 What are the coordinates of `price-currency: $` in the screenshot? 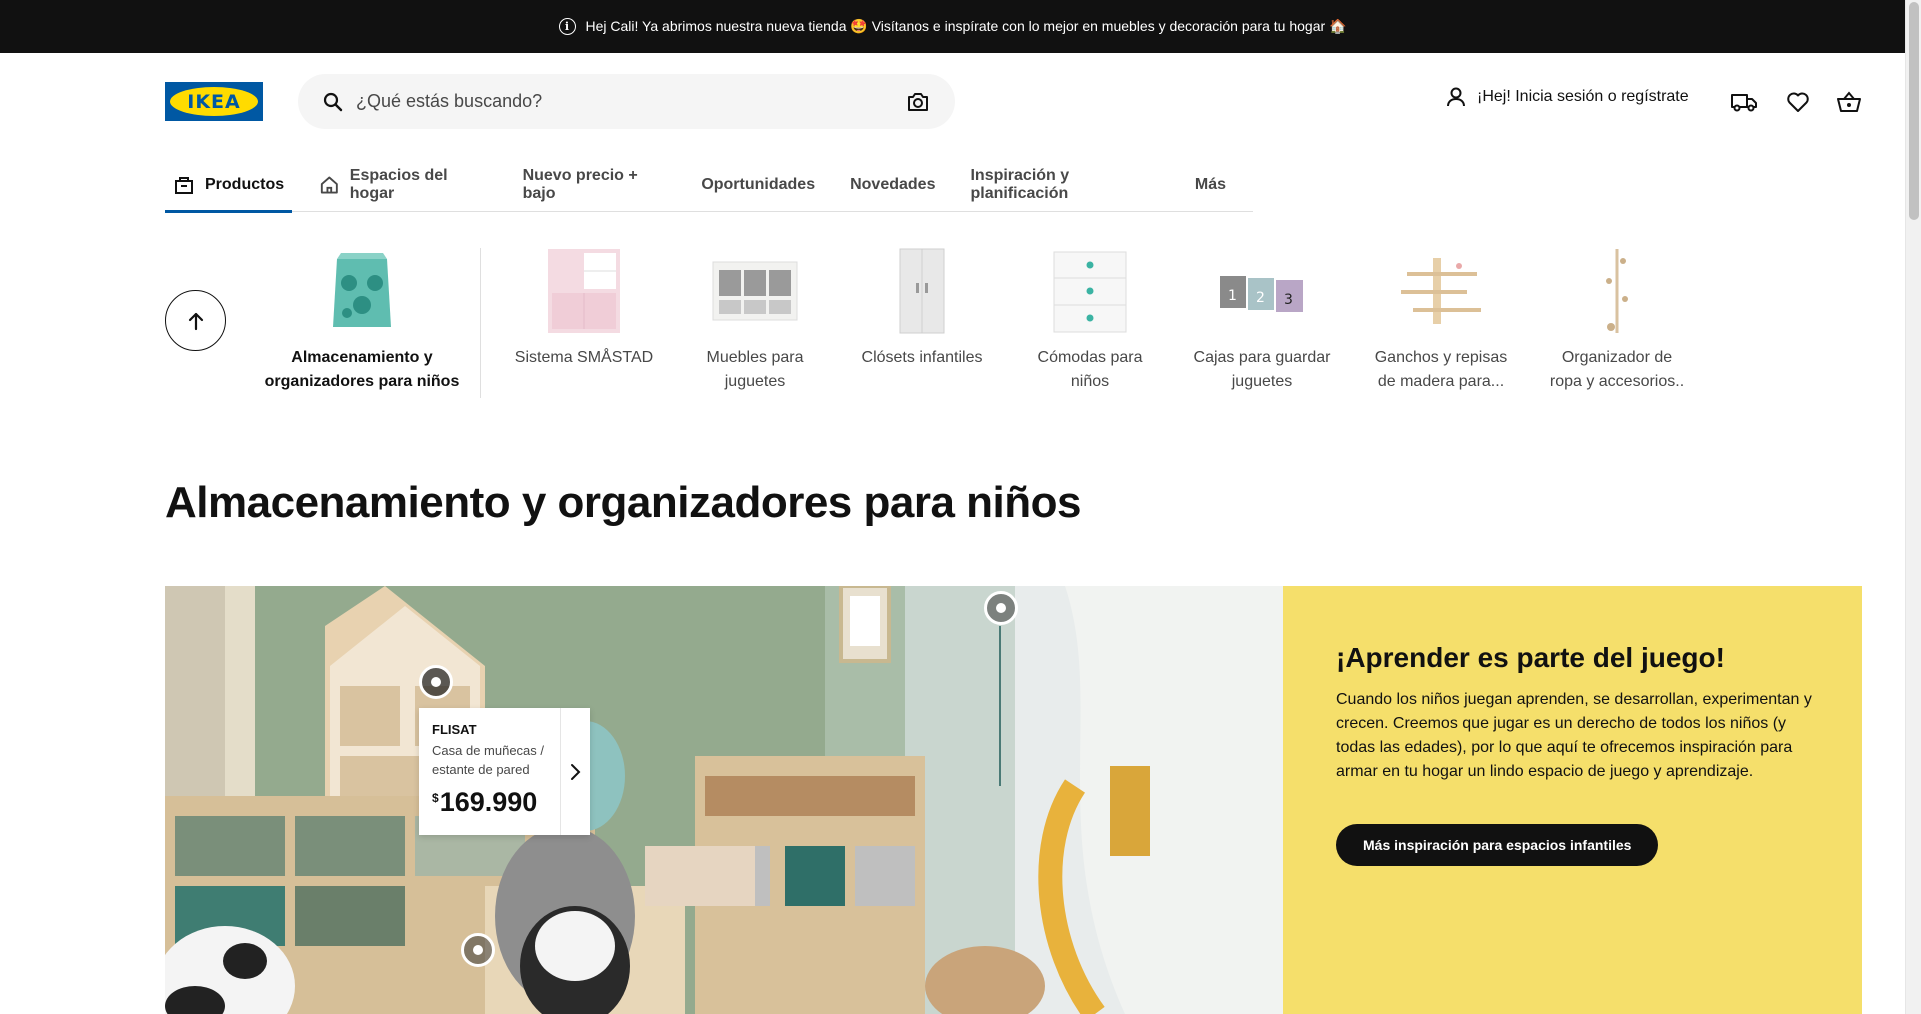 It's located at (435, 798).